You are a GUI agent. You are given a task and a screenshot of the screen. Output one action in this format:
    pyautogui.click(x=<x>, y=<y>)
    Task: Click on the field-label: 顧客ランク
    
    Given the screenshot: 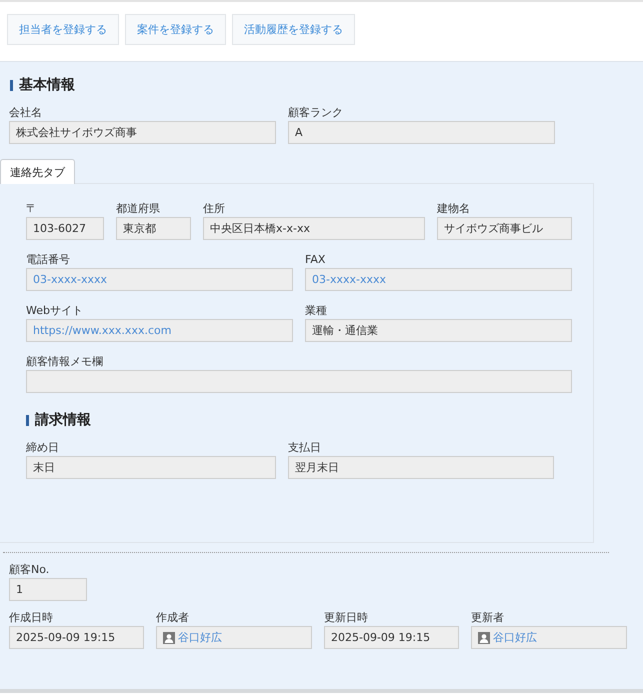 What is the action you would take?
    pyautogui.click(x=316, y=113)
    